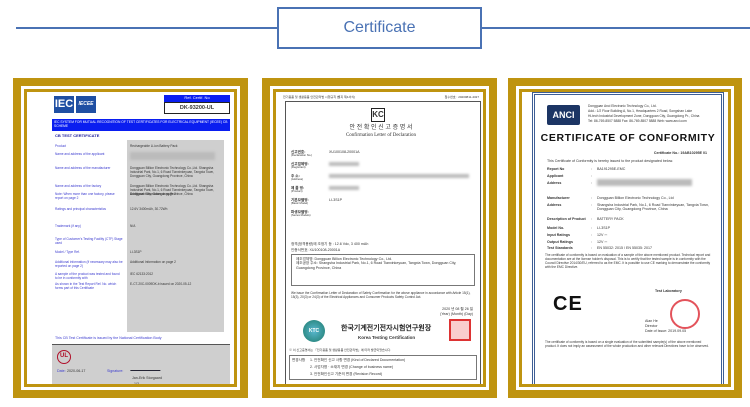  What do you see at coordinates (307, 263) in the screenshot?
I see `factory-label: 제조공장 주소:` at bounding box center [307, 263].